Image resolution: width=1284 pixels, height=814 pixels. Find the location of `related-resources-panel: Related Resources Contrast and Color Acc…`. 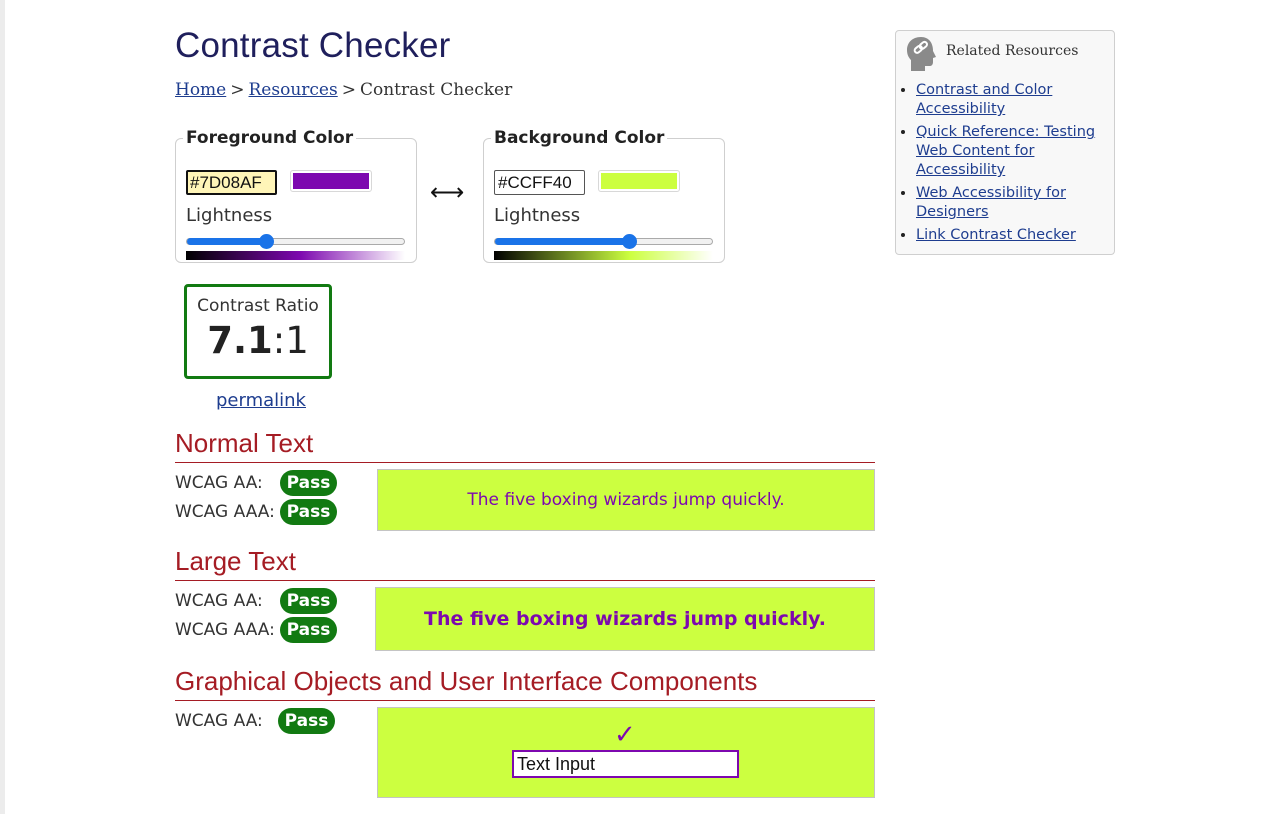

related-resources-panel: Related Resources Contrast and Color Acc… is located at coordinates (1005, 142).